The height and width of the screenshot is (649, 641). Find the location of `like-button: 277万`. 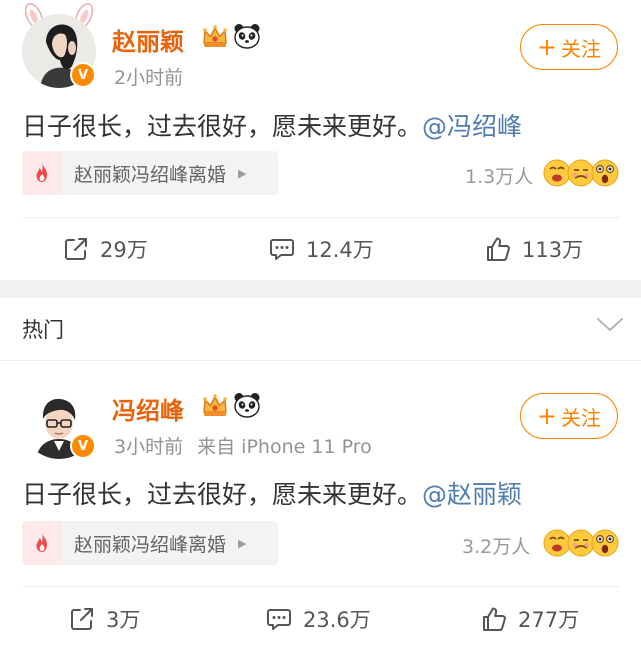

like-button: 277万 is located at coordinates (529, 619).